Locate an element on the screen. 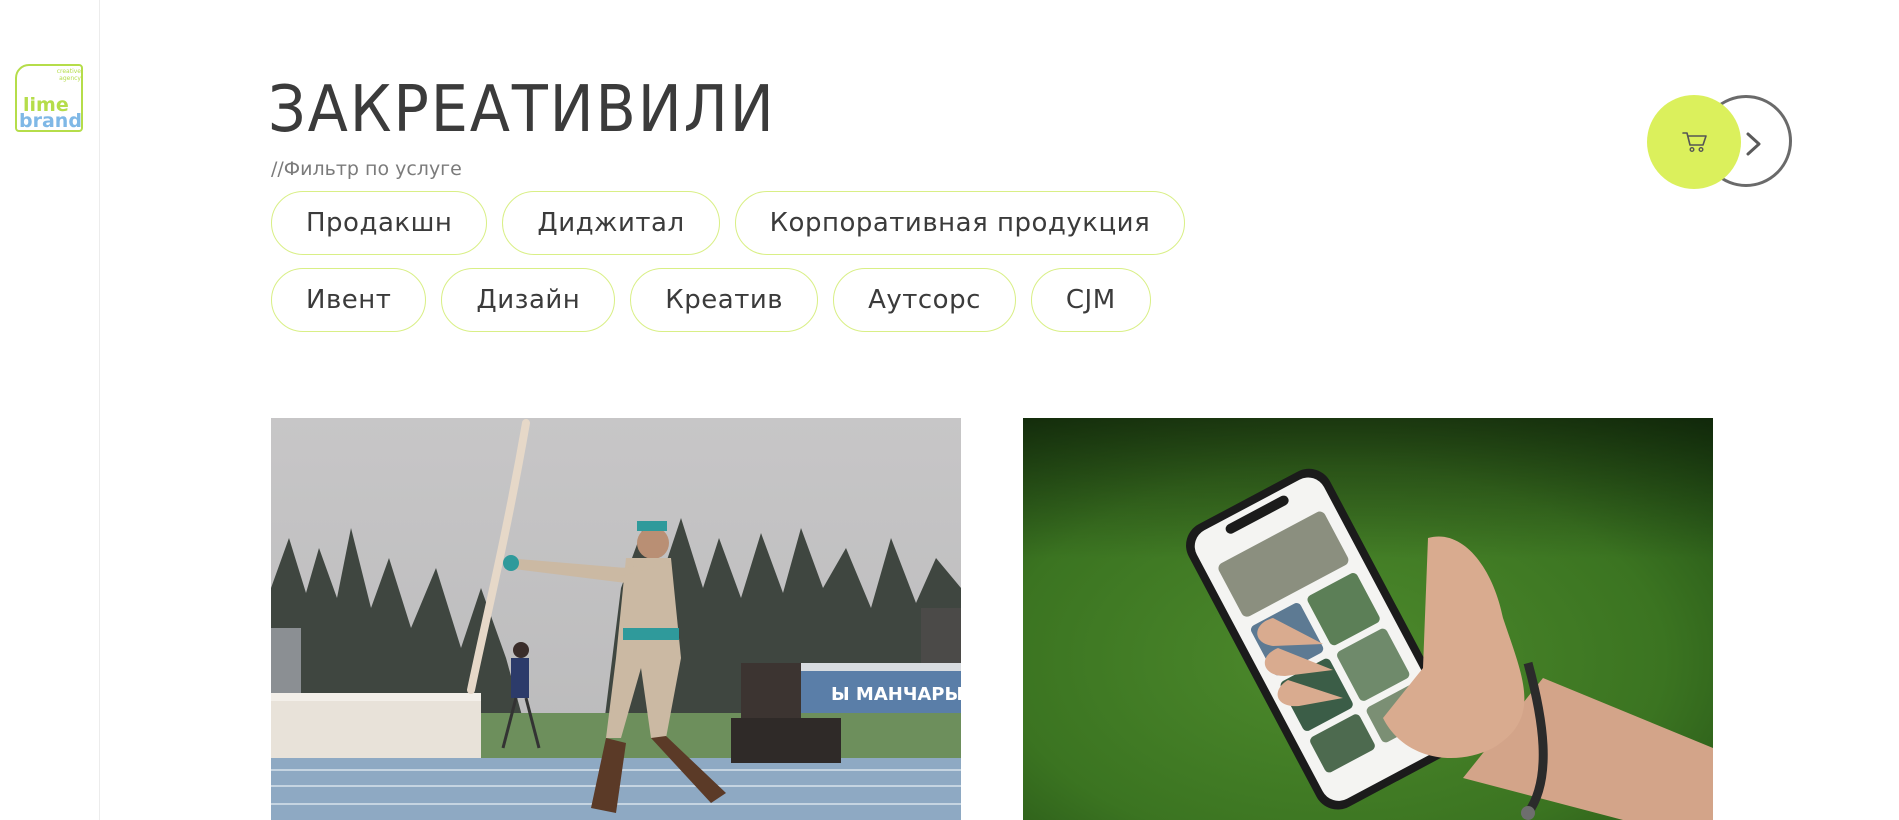  logo-word-brand: brand is located at coordinates (50, 121).